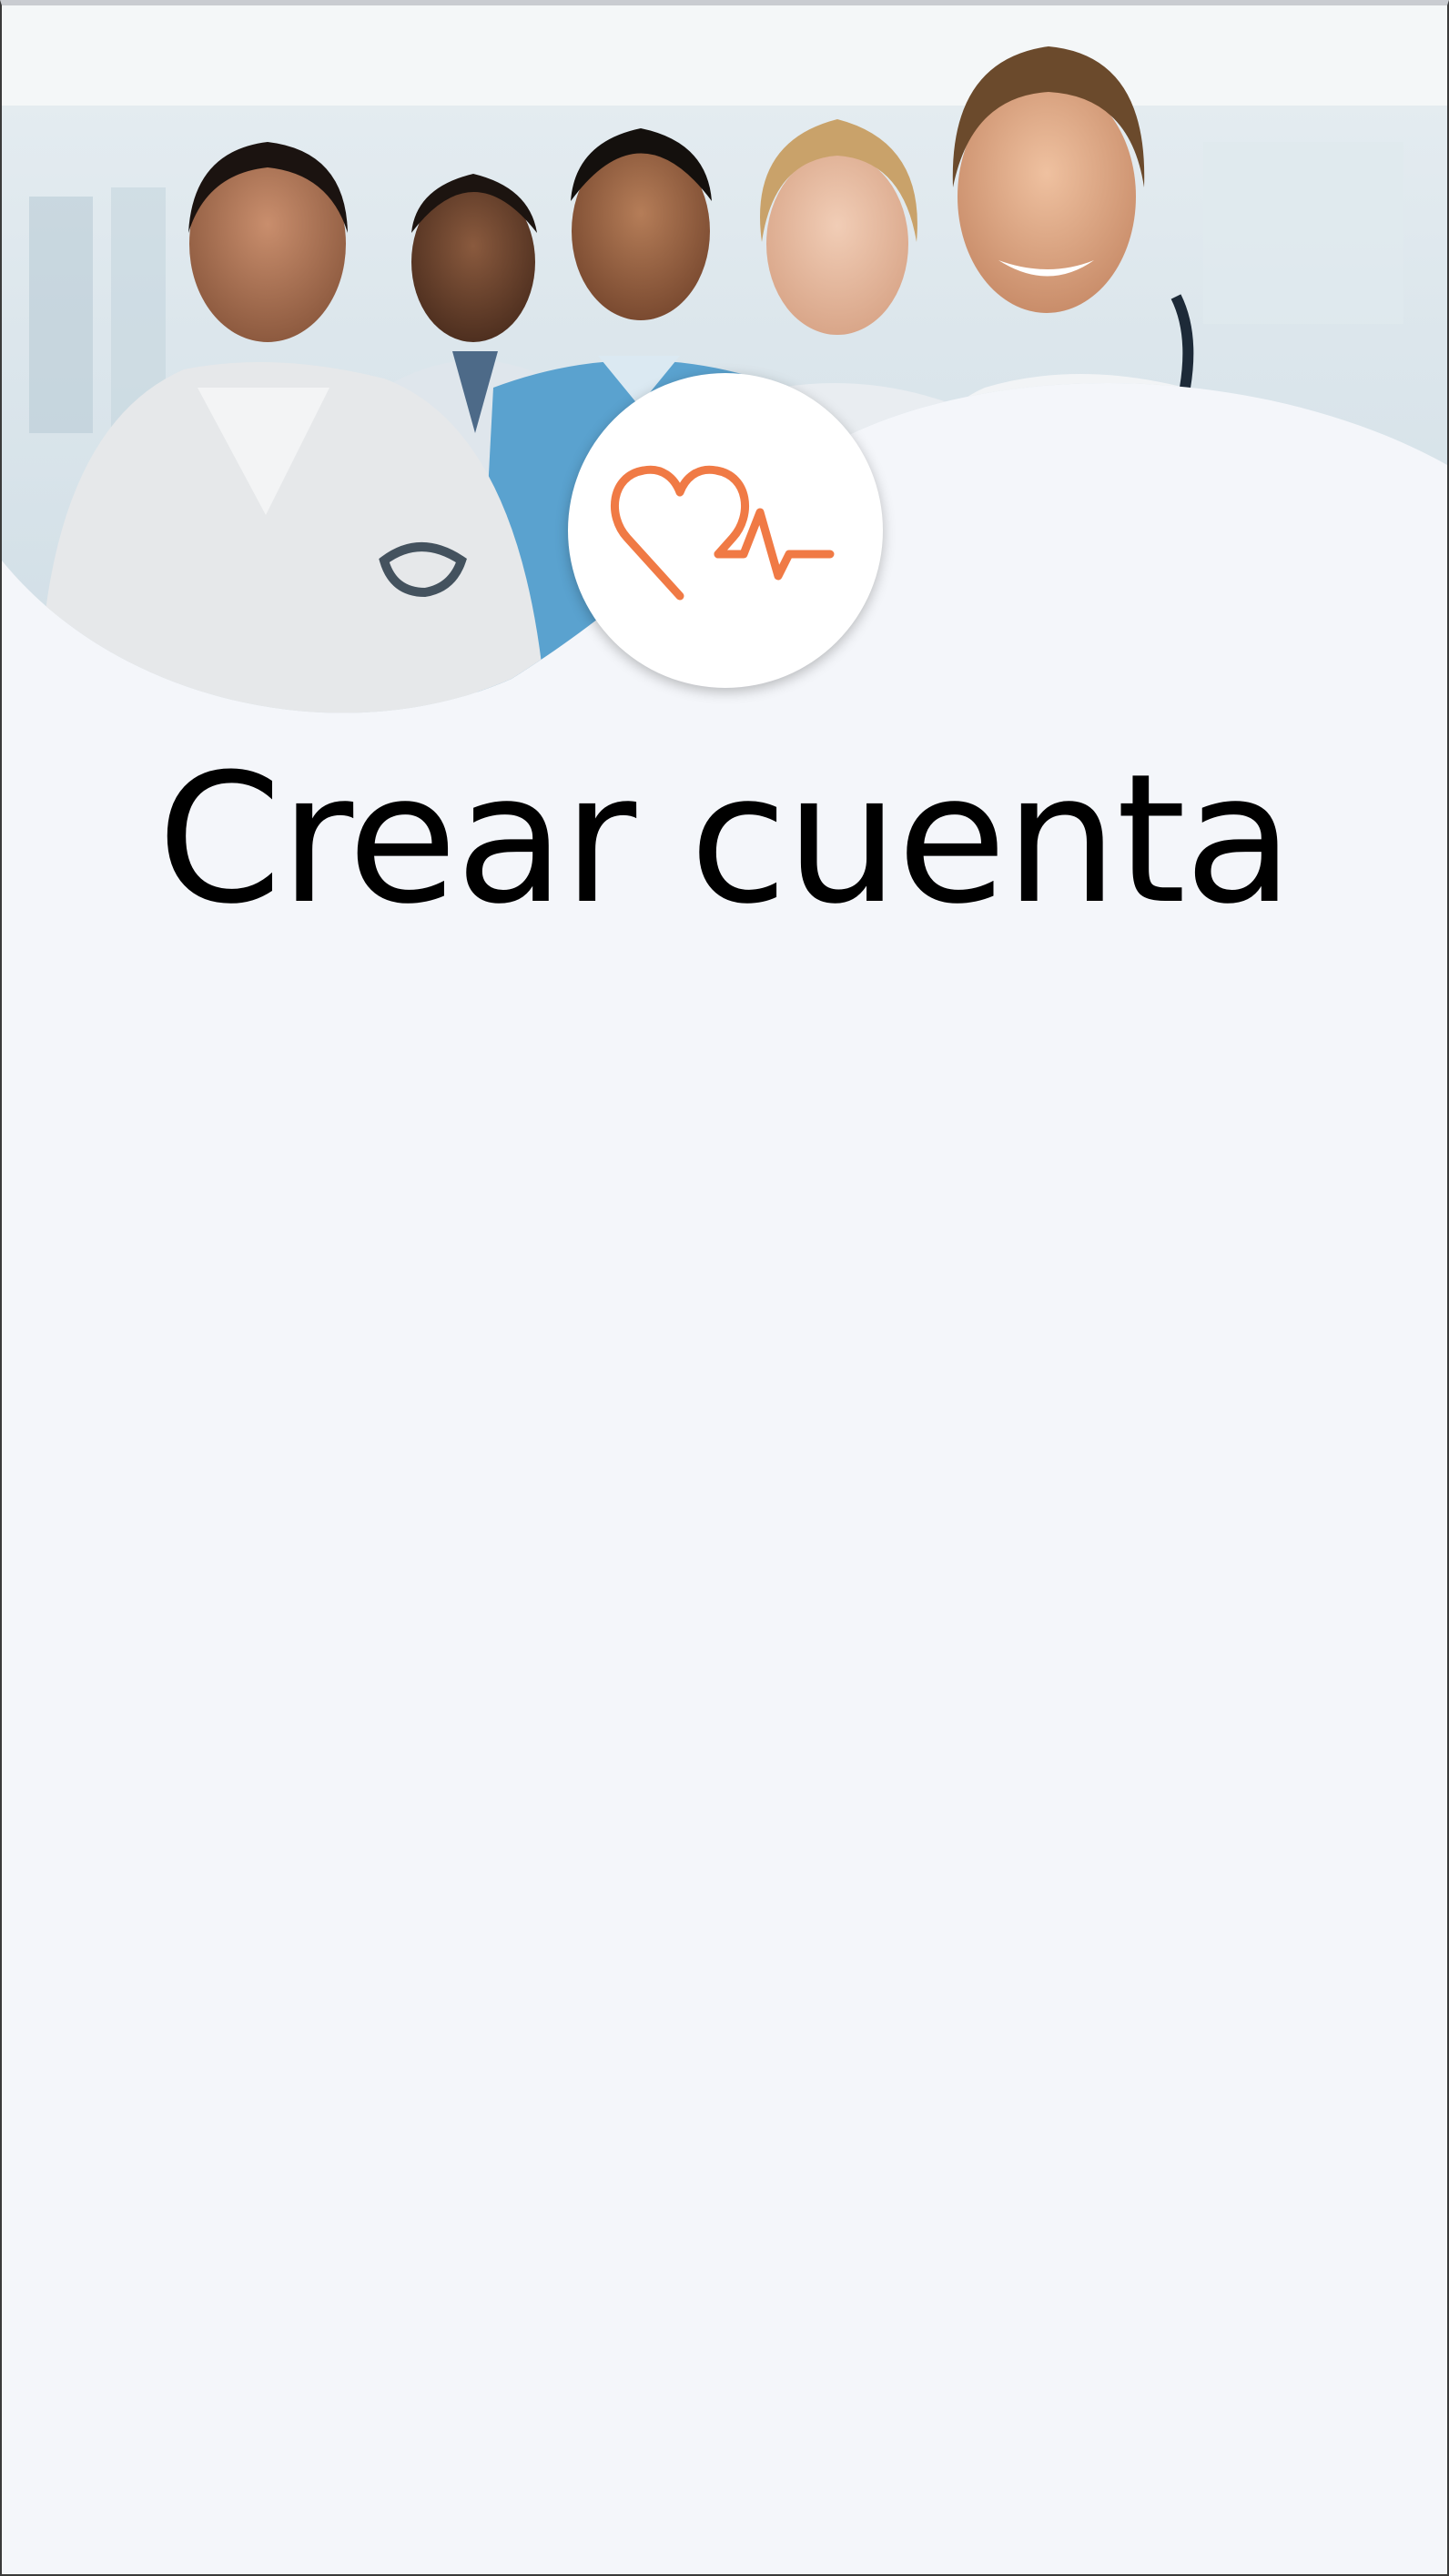 The width and height of the screenshot is (1449, 2576). What do you see at coordinates (725, 840) in the screenshot?
I see `page-title: Crear cuenta` at bounding box center [725, 840].